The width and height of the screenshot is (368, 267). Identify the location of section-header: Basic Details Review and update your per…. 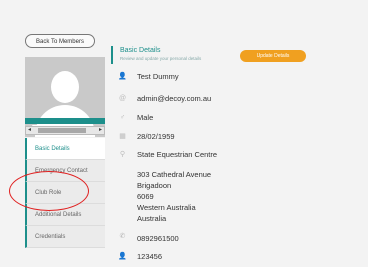
(156, 55).